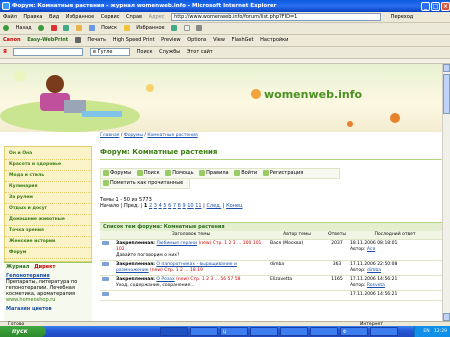 Image resolution: width=450 pixels, height=337 pixels. What do you see at coordinates (146, 183) in the screenshot?
I see `mark-read-button: Пометить как прочитанные` at bounding box center [146, 183].